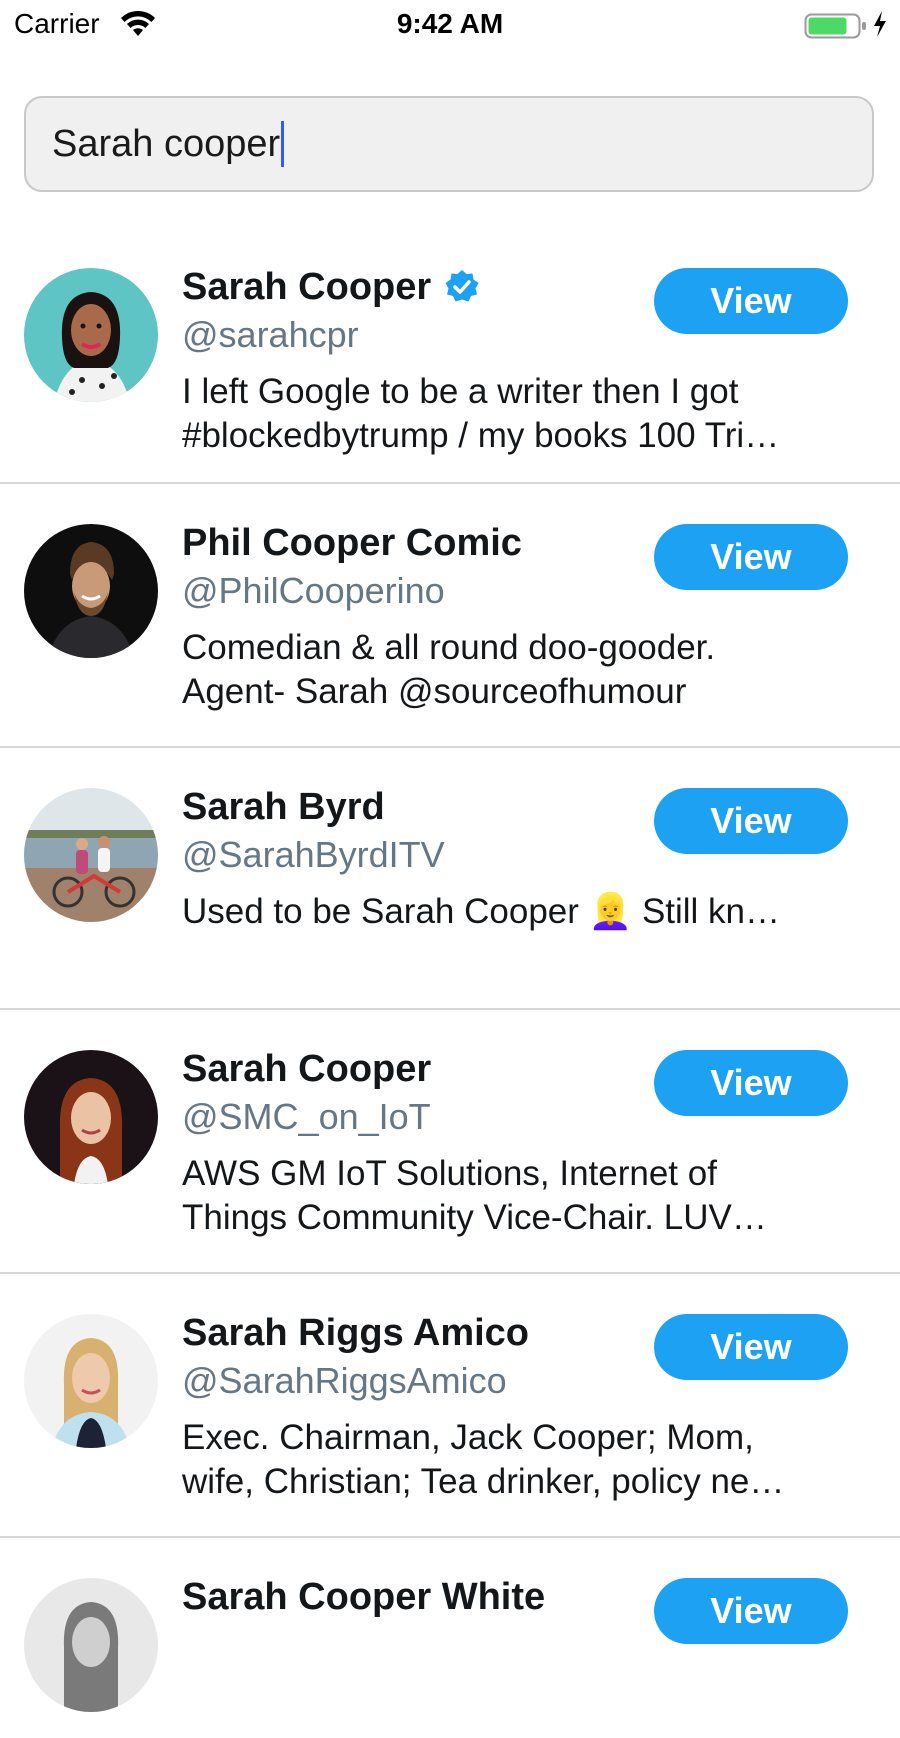 This screenshot has width=900, height=1738. Describe the element at coordinates (468, 1437) in the screenshot. I see `bio-line: Exec. Chairman, Jack Cooper; Mom,` at that location.